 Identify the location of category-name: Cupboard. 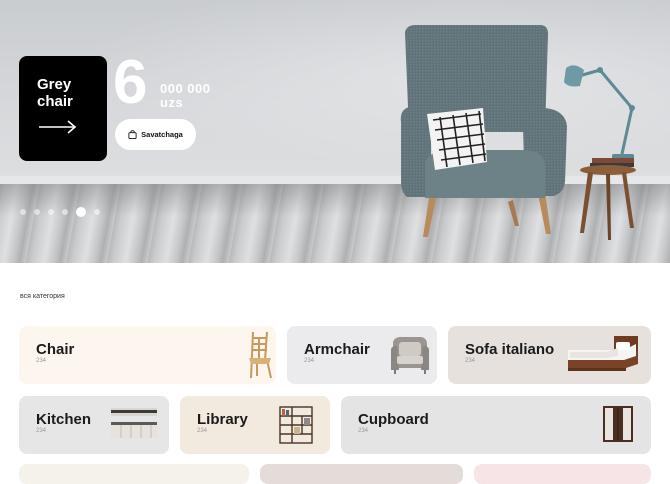
(393, 419).